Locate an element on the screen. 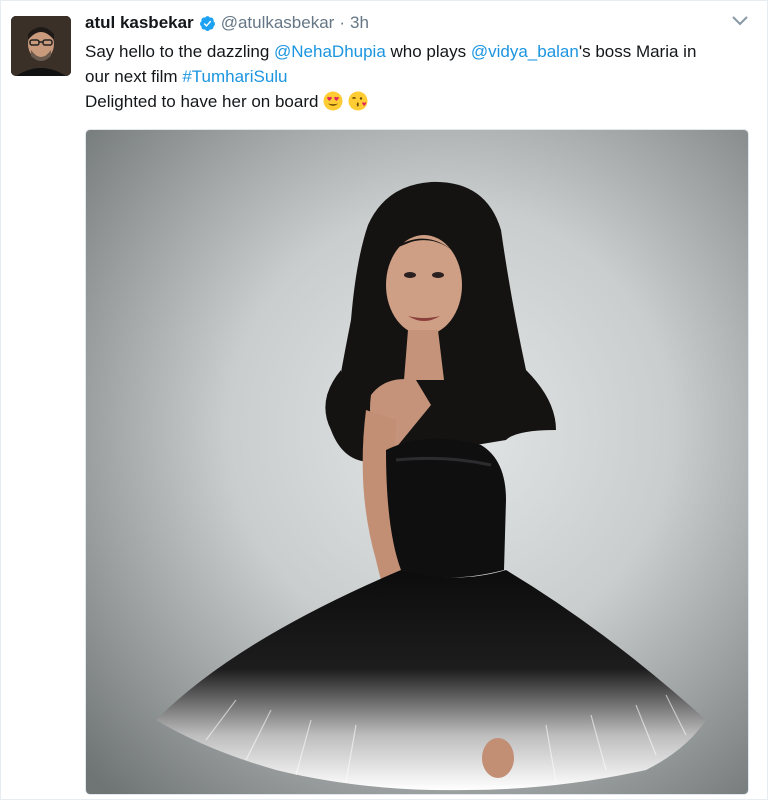  smiling-heart-eyes-emoji is located at coordinates (333, 101).